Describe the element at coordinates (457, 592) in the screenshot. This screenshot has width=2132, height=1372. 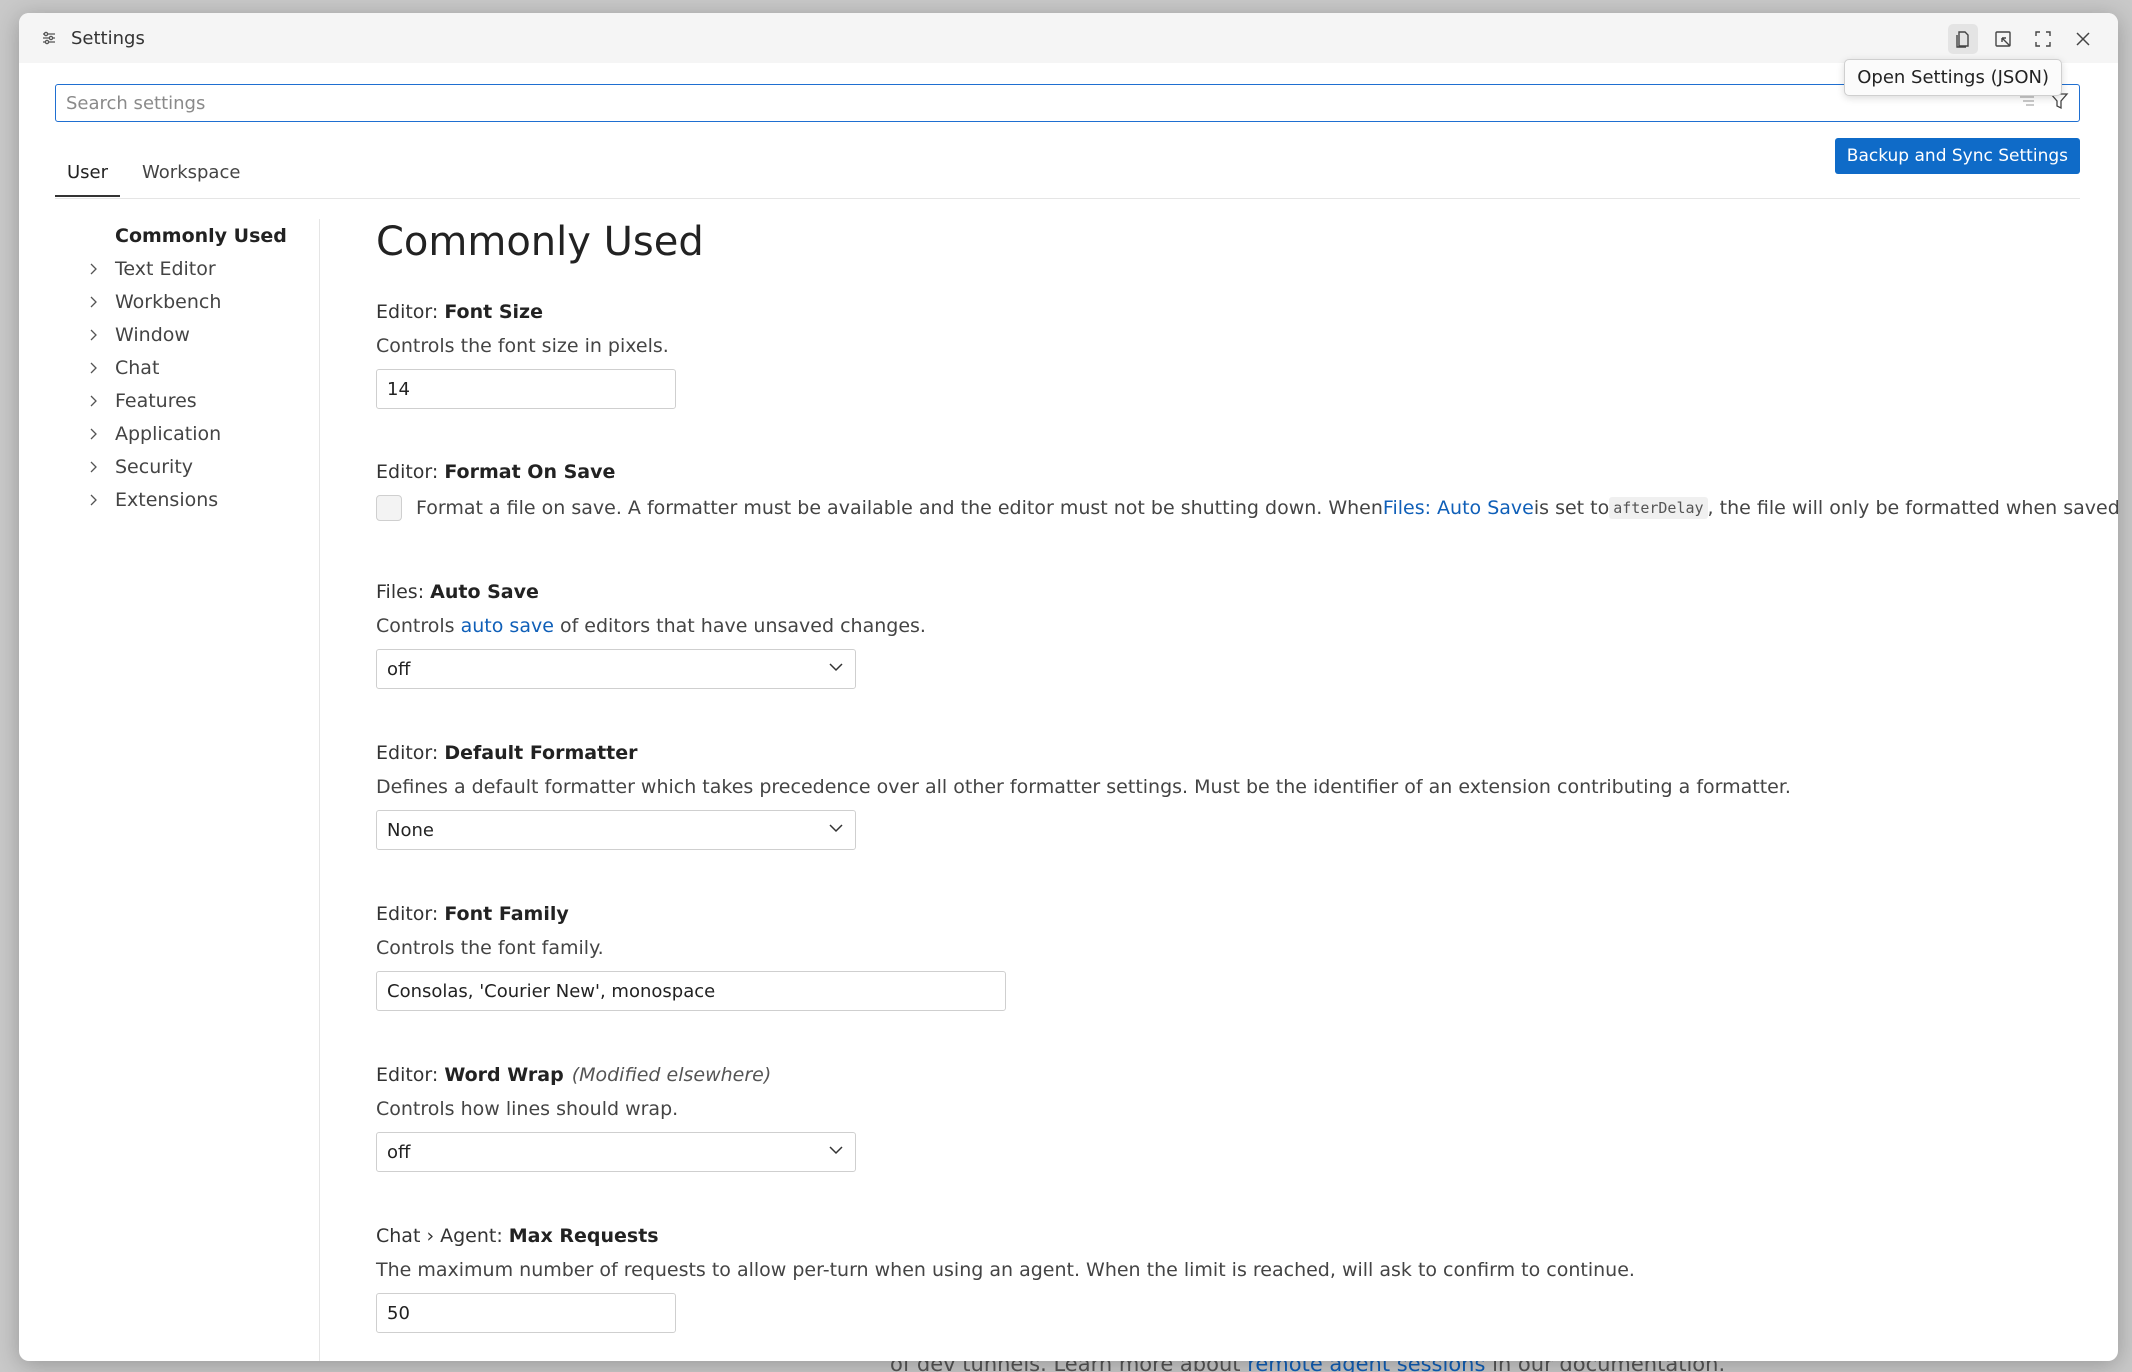
I see `setting-title: Files: Auto Save` at that location.